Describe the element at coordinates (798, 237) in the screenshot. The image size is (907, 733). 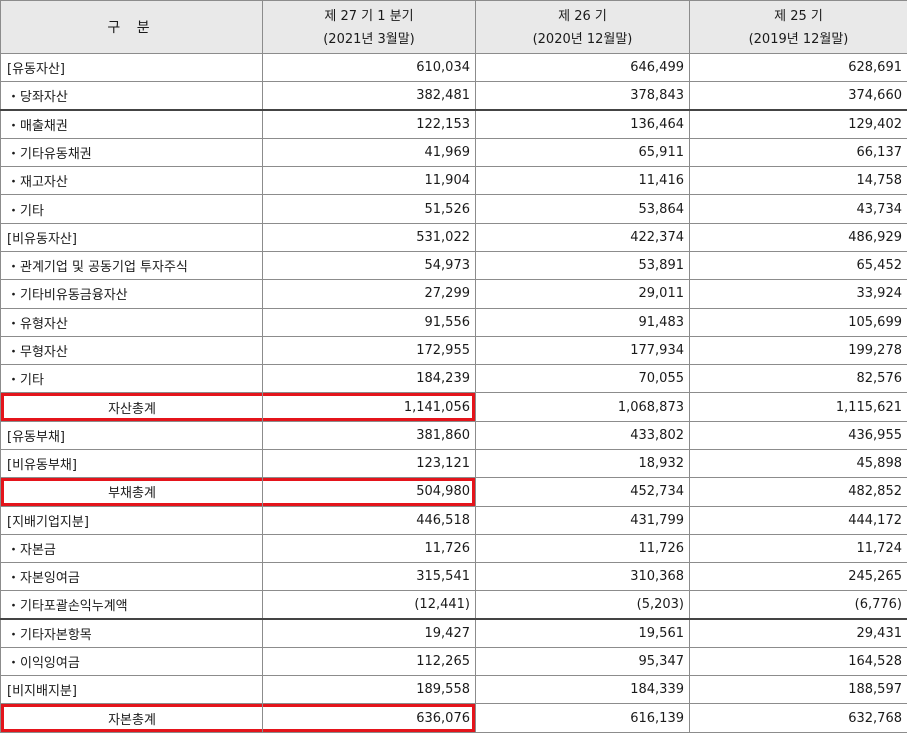
I see `row-value: 486,929` at that location.